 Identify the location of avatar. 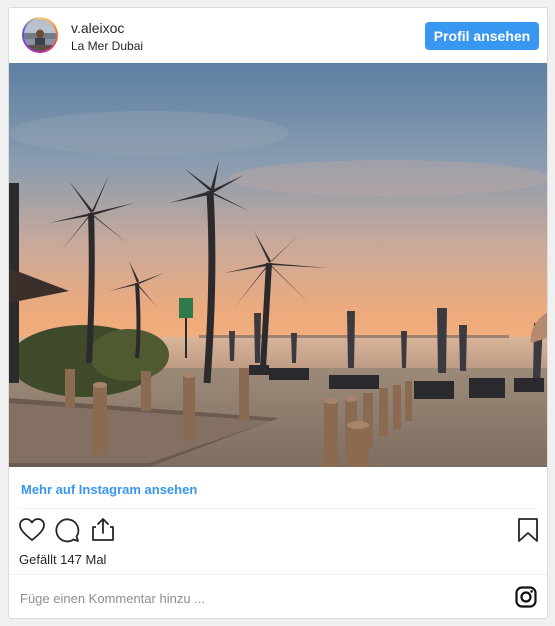
(40, 35).